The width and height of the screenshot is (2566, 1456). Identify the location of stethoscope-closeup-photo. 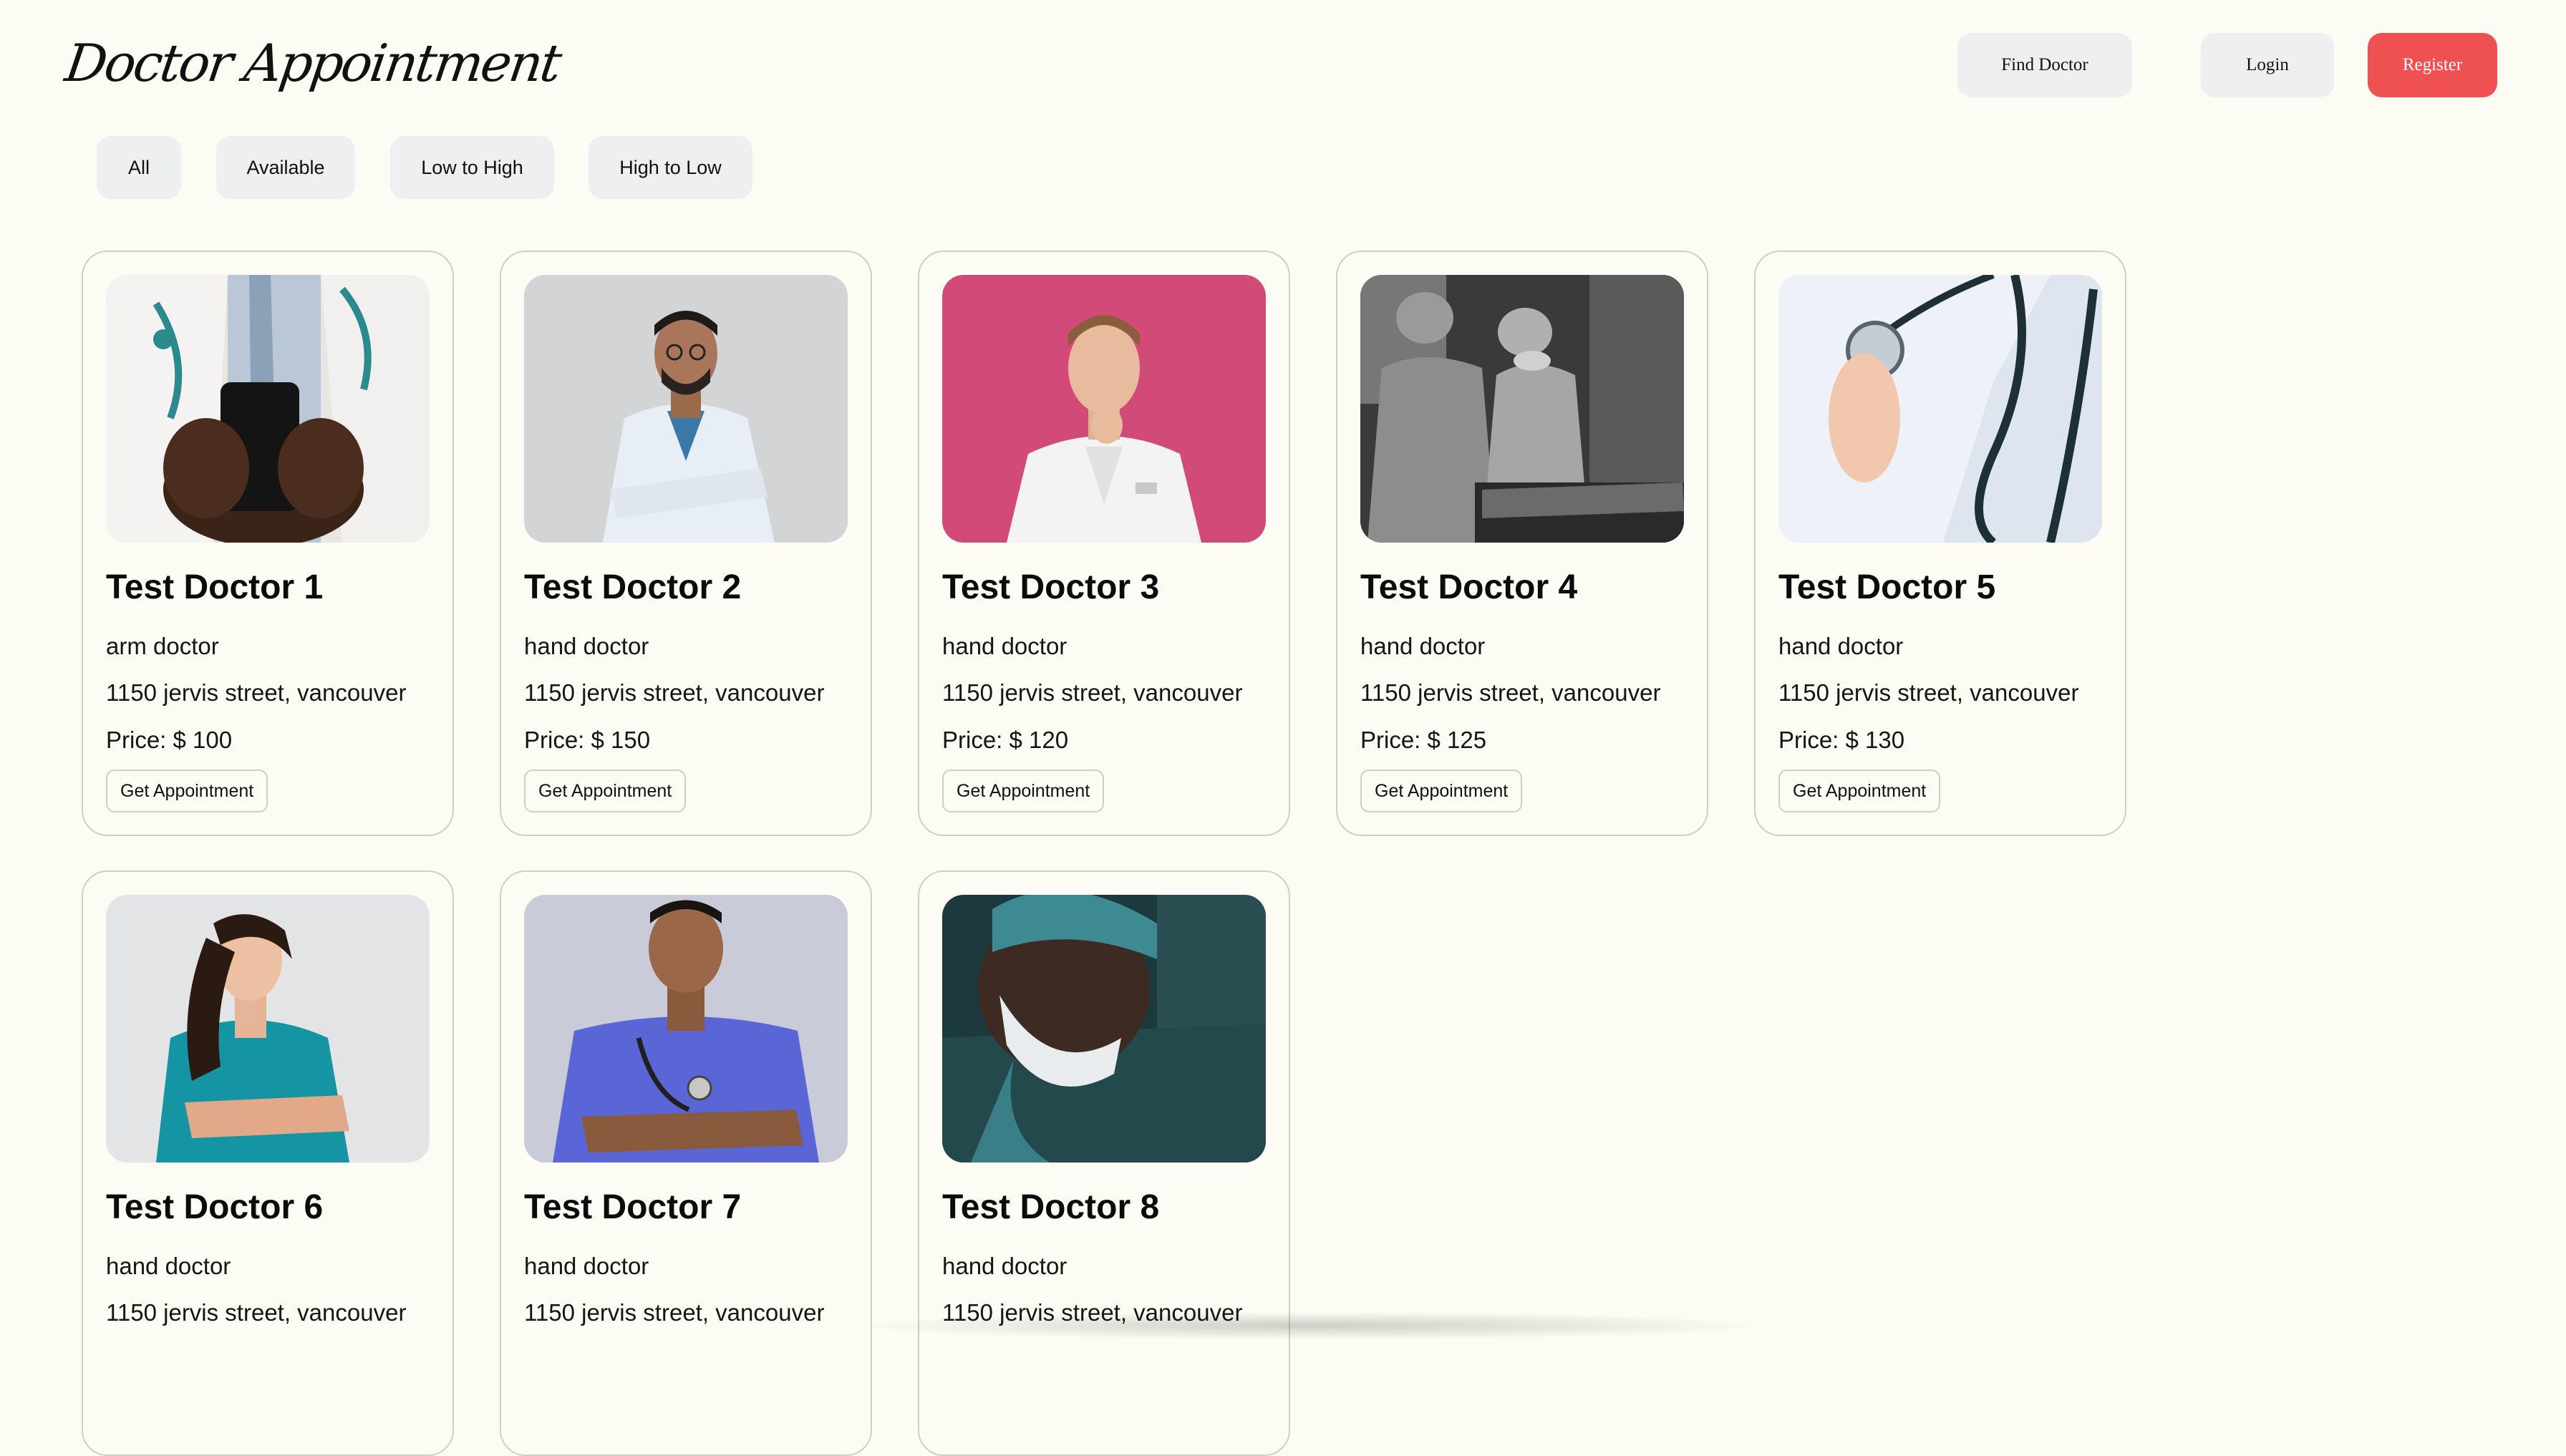
(1940, 409).